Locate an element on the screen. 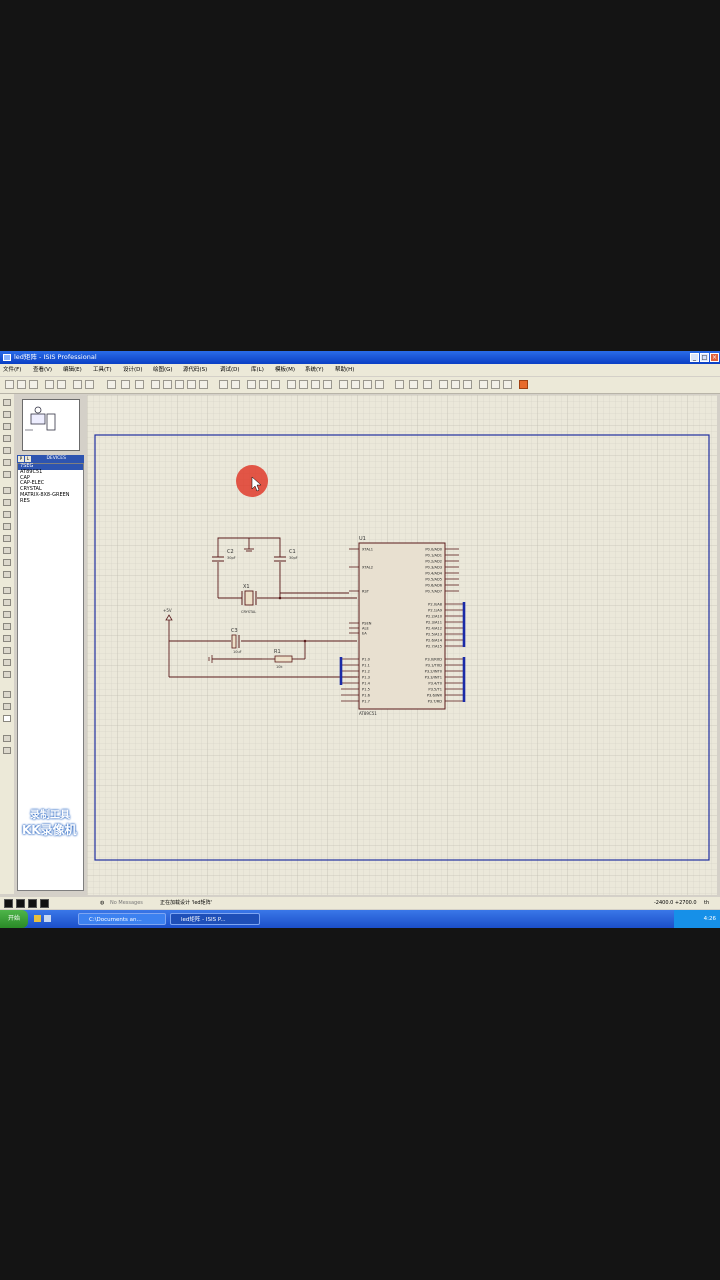  overview-window is located at coordinates (51, 425).